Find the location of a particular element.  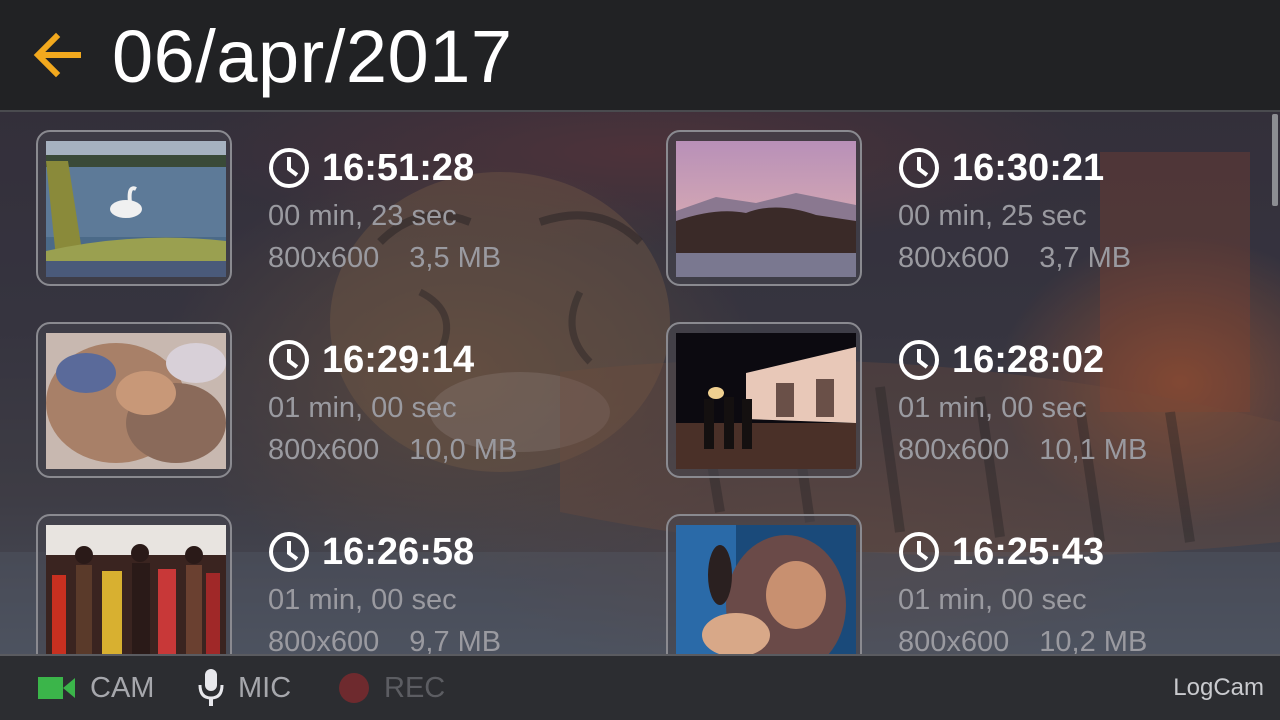

recording-item: 16:26:58 01 min, 00 sec 800x600 9,7 MB is located at coordinates (346, 594).